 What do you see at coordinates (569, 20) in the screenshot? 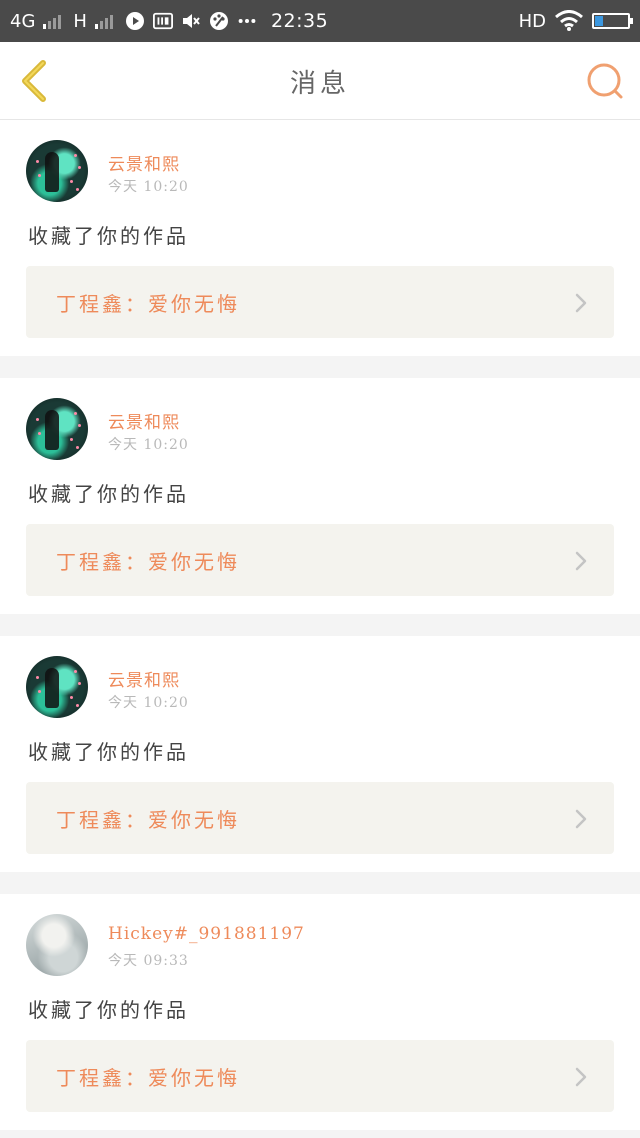
I see `wifi-icon` at bounding box center [569, 20].